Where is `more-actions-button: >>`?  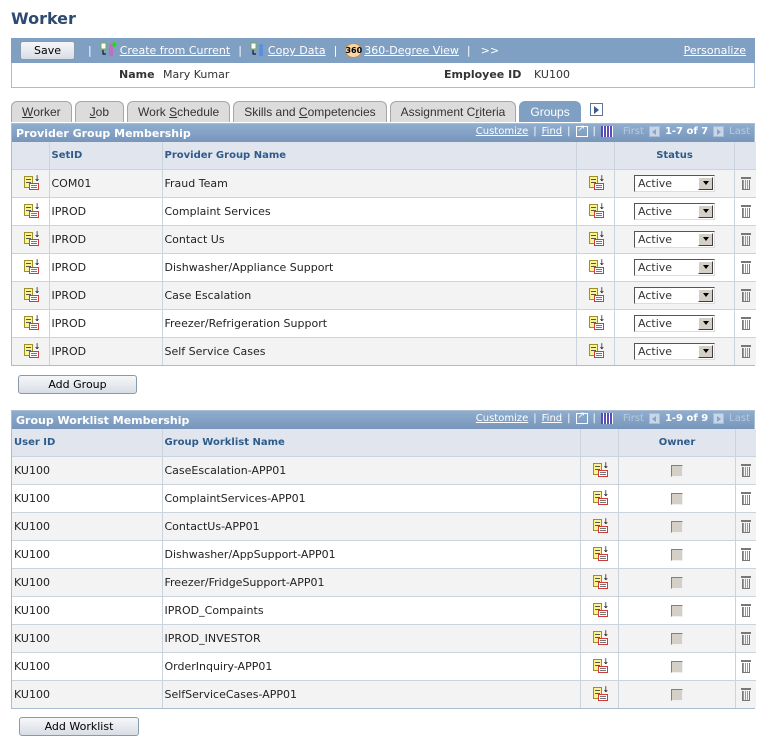
more-actions-button: >> is located at coordinates (490, 50).